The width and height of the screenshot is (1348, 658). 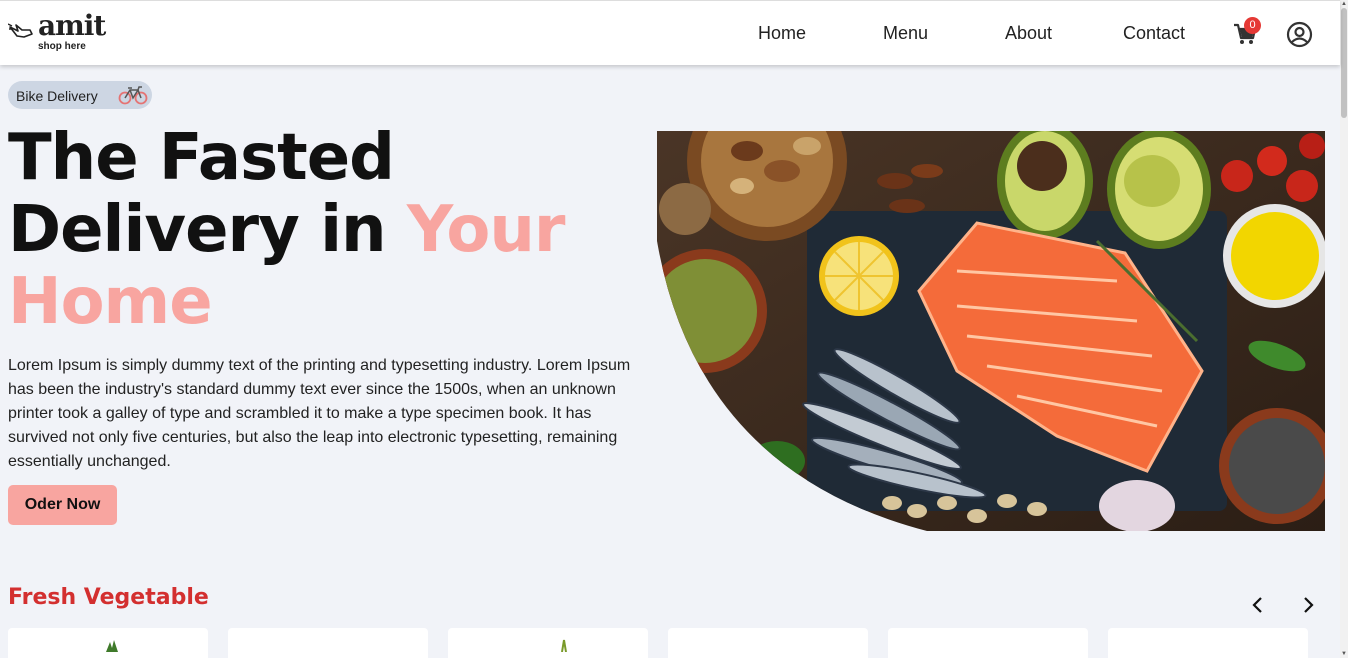 What do you see at coordinates (57, 96) in the screenshot?
I see `delivery-badge-label: Bike Delivery` at bounding box center [57, 96].